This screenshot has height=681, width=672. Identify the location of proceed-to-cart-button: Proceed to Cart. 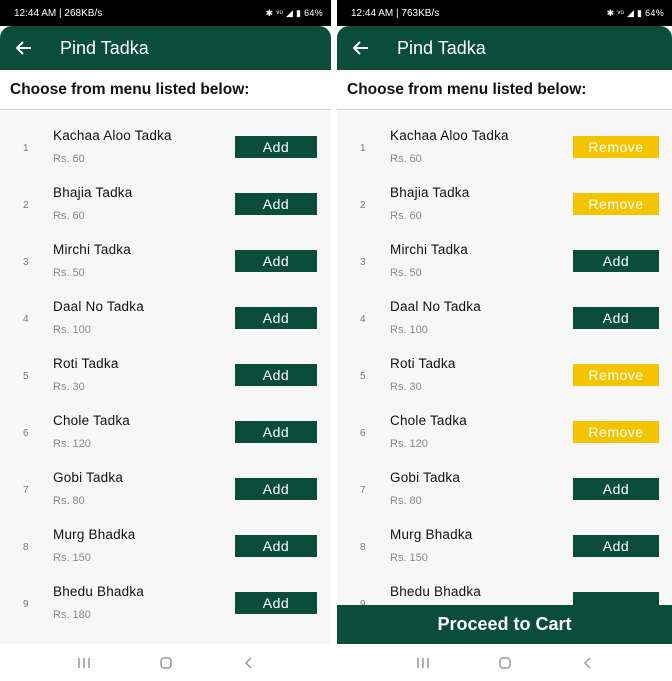
(504, 624).